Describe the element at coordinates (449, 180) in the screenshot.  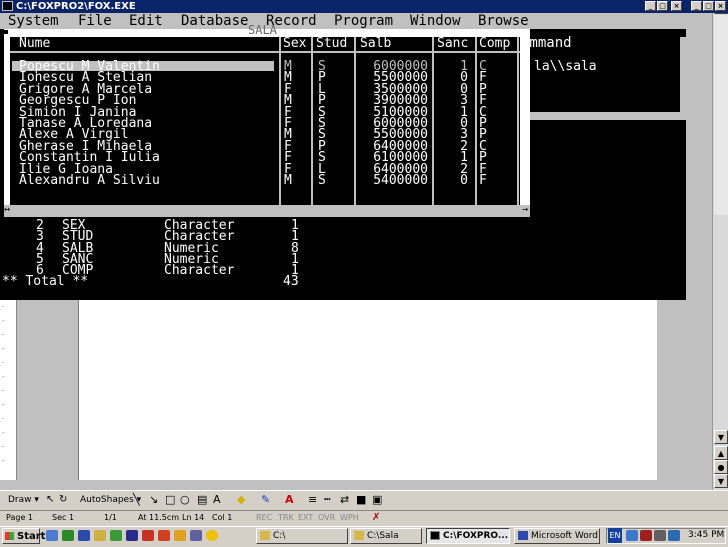
I see `cell-sanc: 0` at that location.